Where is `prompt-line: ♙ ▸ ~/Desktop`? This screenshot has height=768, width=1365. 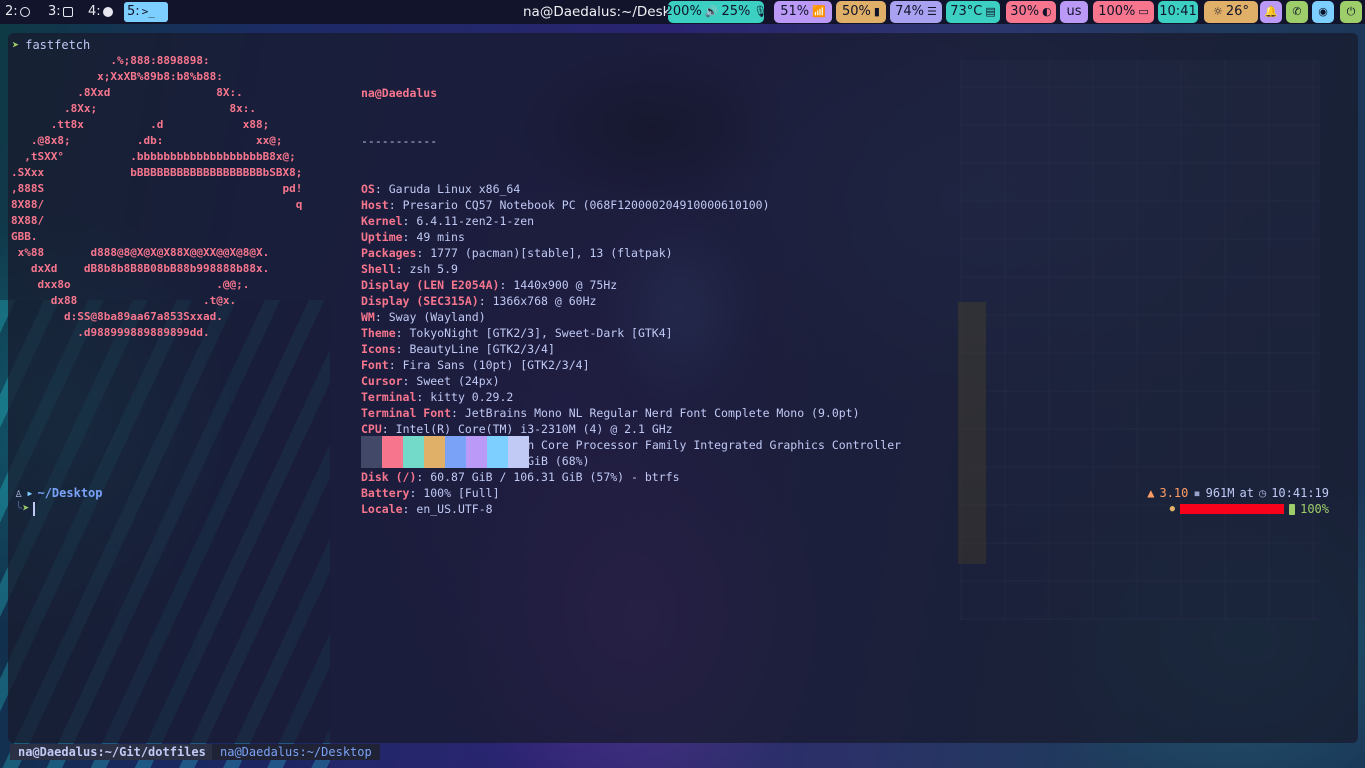 prompt-line: ♙ ▸ ~/Desktop is located at coordinates (59, 493).